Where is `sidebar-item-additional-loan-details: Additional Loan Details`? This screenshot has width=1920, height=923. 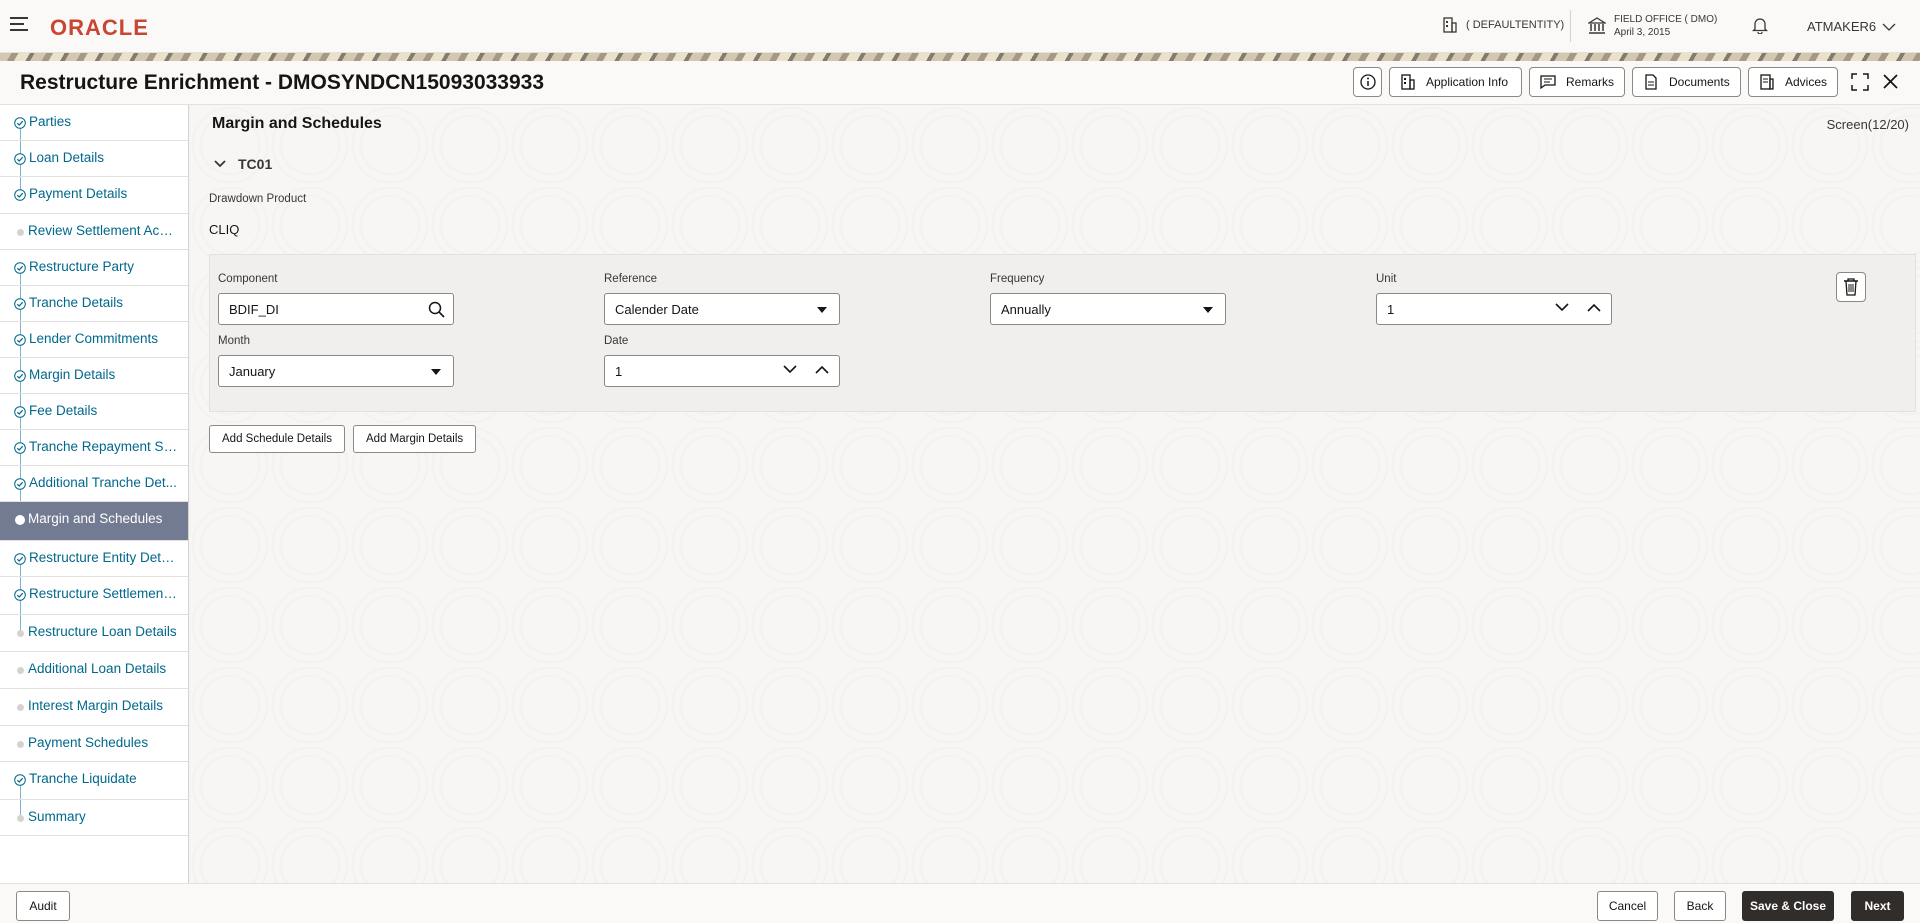 sidebar-item-additional-loan-details: Additional Loan Details is located at coordinates (94, 670).